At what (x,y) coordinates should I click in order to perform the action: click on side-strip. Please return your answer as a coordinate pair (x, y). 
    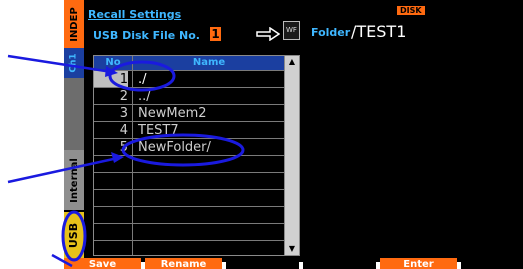
    Looking at the image, I should click on (74, 114).